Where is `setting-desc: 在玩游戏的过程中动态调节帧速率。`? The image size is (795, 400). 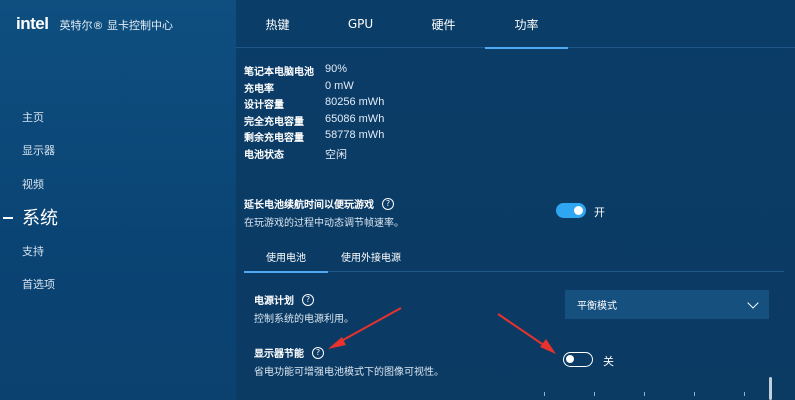 setting-desc: 在玩游戏的过程中动态调节帧速率。 is located at coordinates (324, 223).